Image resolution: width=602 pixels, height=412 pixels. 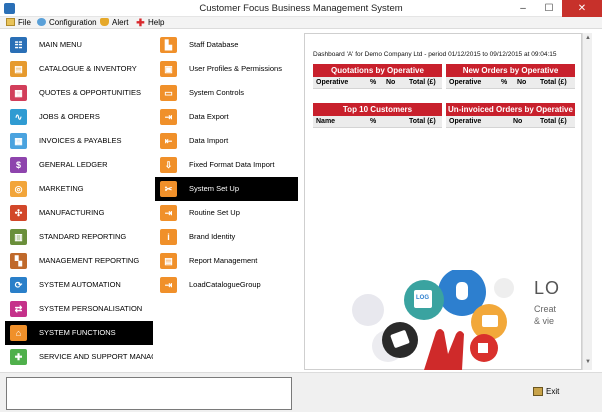 I want to click on sub-item-label: User Profiles & Permissions, so click(x=235, y=68).